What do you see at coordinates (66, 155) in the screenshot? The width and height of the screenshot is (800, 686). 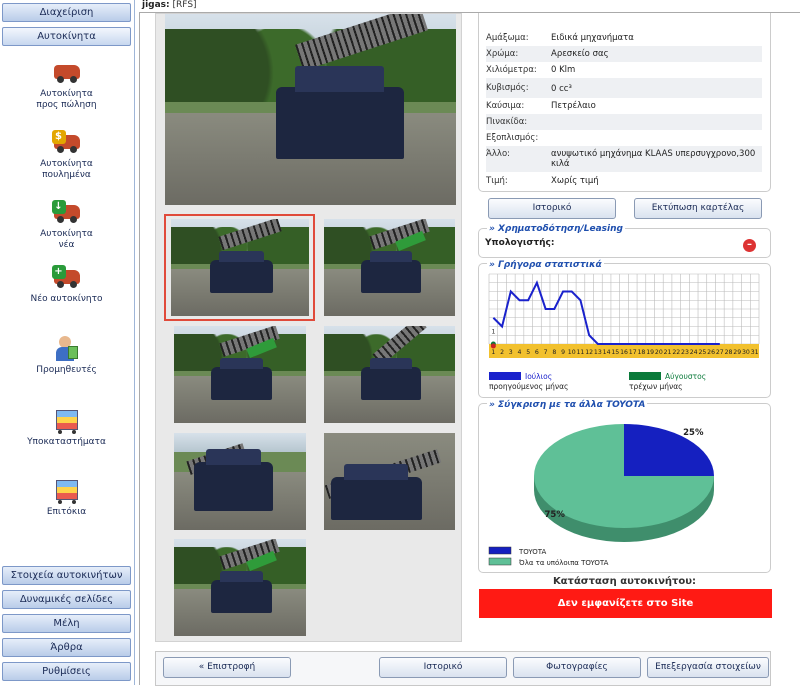 I see `sidebar-item-cars-sold: $ Αυτοκίνητα πουλημένα` at bounding box center [66, 155].